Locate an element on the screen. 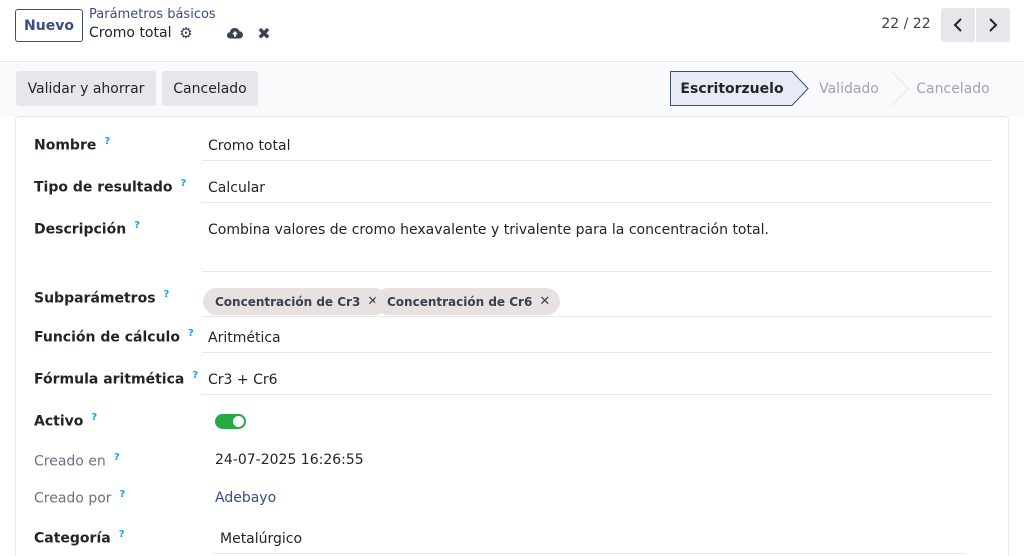  formula-aritmetica-underline is located at coordinates (596, 394).